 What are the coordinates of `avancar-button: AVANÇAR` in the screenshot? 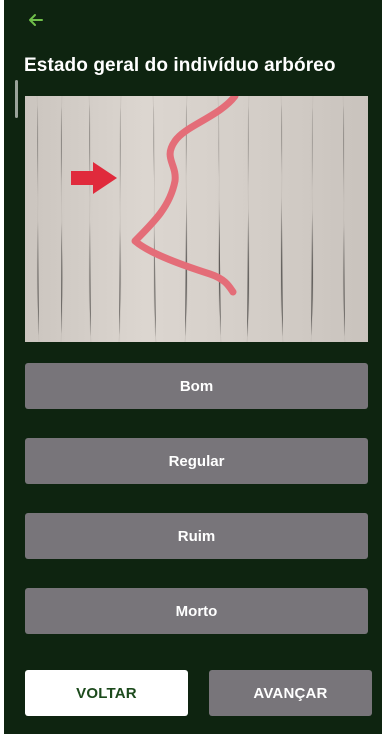 It's located at (290, 693).